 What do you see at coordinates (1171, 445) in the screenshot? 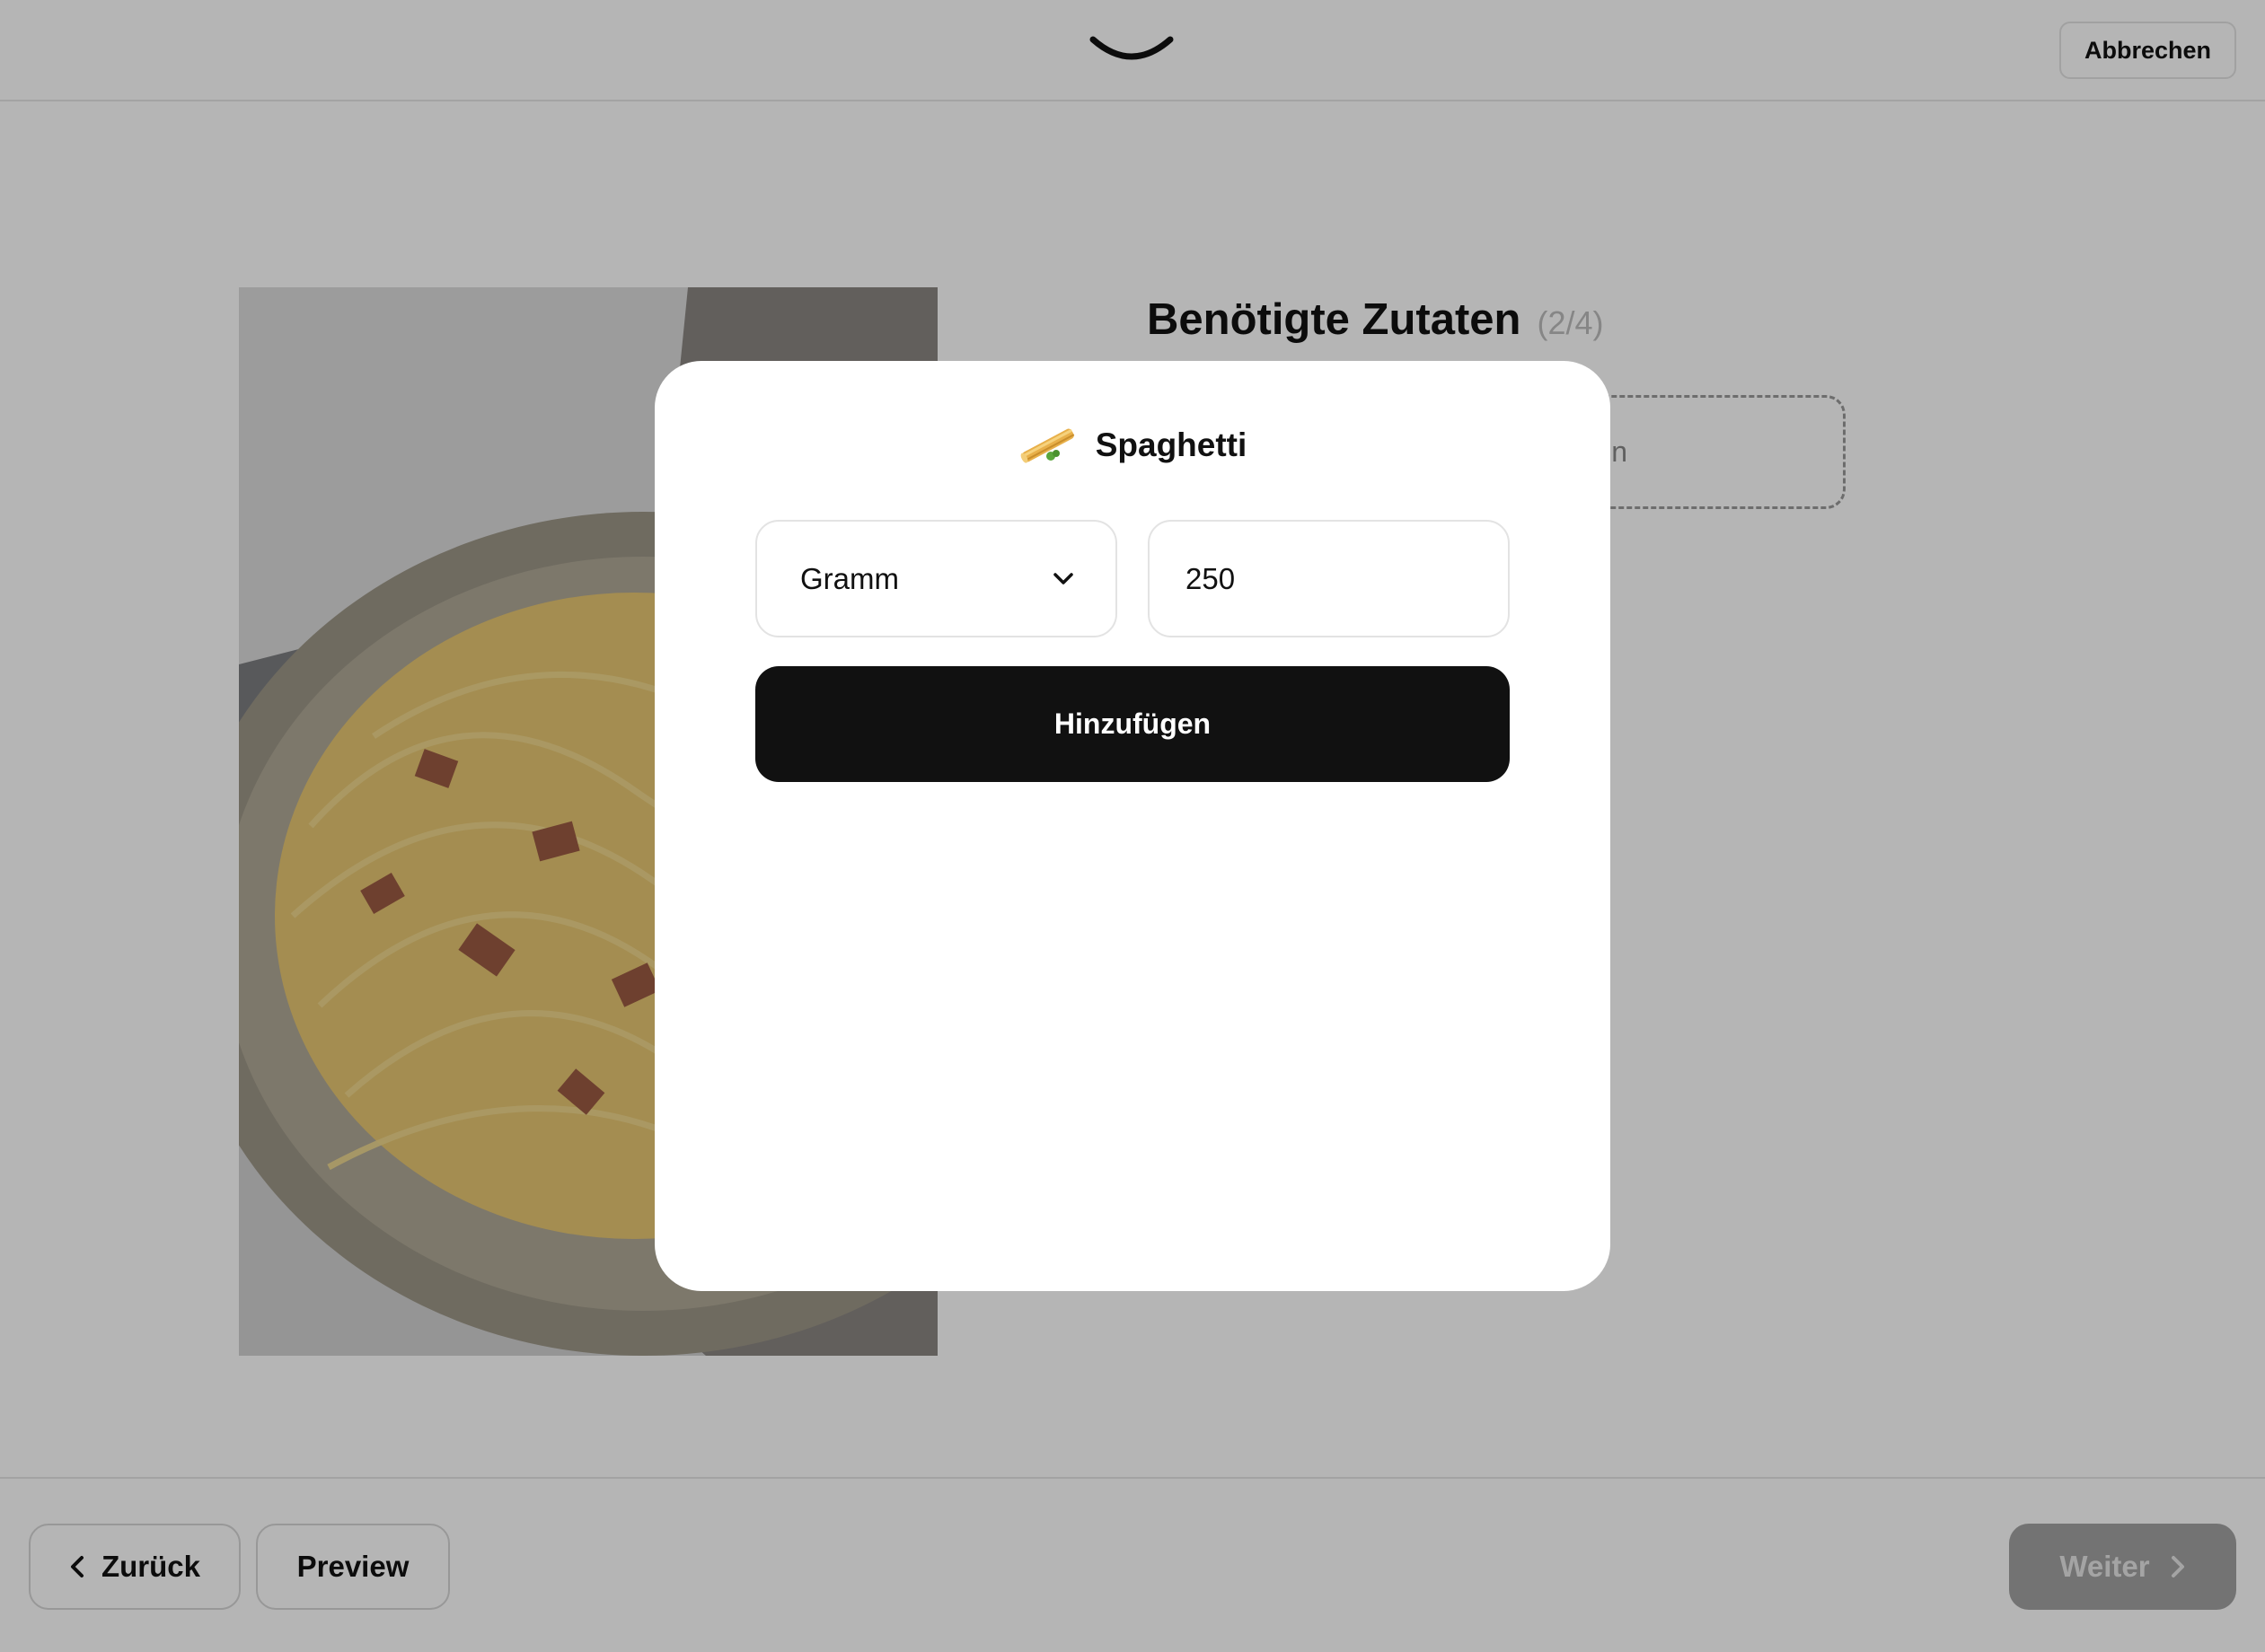
I see `ingredient-name: Spaghetti` at bounding box center [1171, 445].